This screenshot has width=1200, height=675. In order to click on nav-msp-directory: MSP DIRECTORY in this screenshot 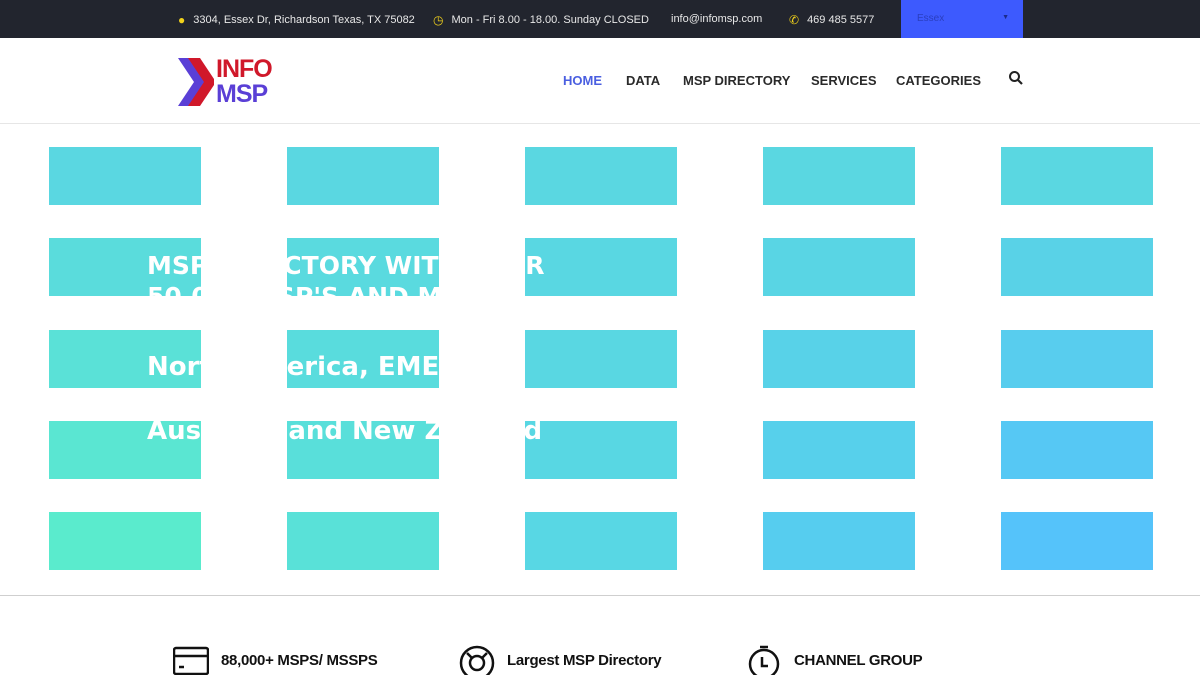, I will do `click(736, 80)`.